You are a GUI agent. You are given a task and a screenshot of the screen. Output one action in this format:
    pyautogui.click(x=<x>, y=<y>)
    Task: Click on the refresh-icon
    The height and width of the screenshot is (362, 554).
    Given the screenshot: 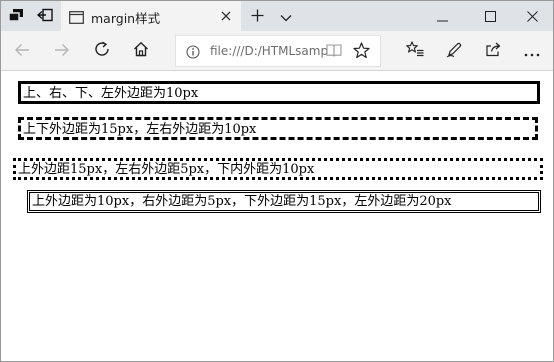 What is the action you would take?
    pyautogui.click(x=102, y=51)
    